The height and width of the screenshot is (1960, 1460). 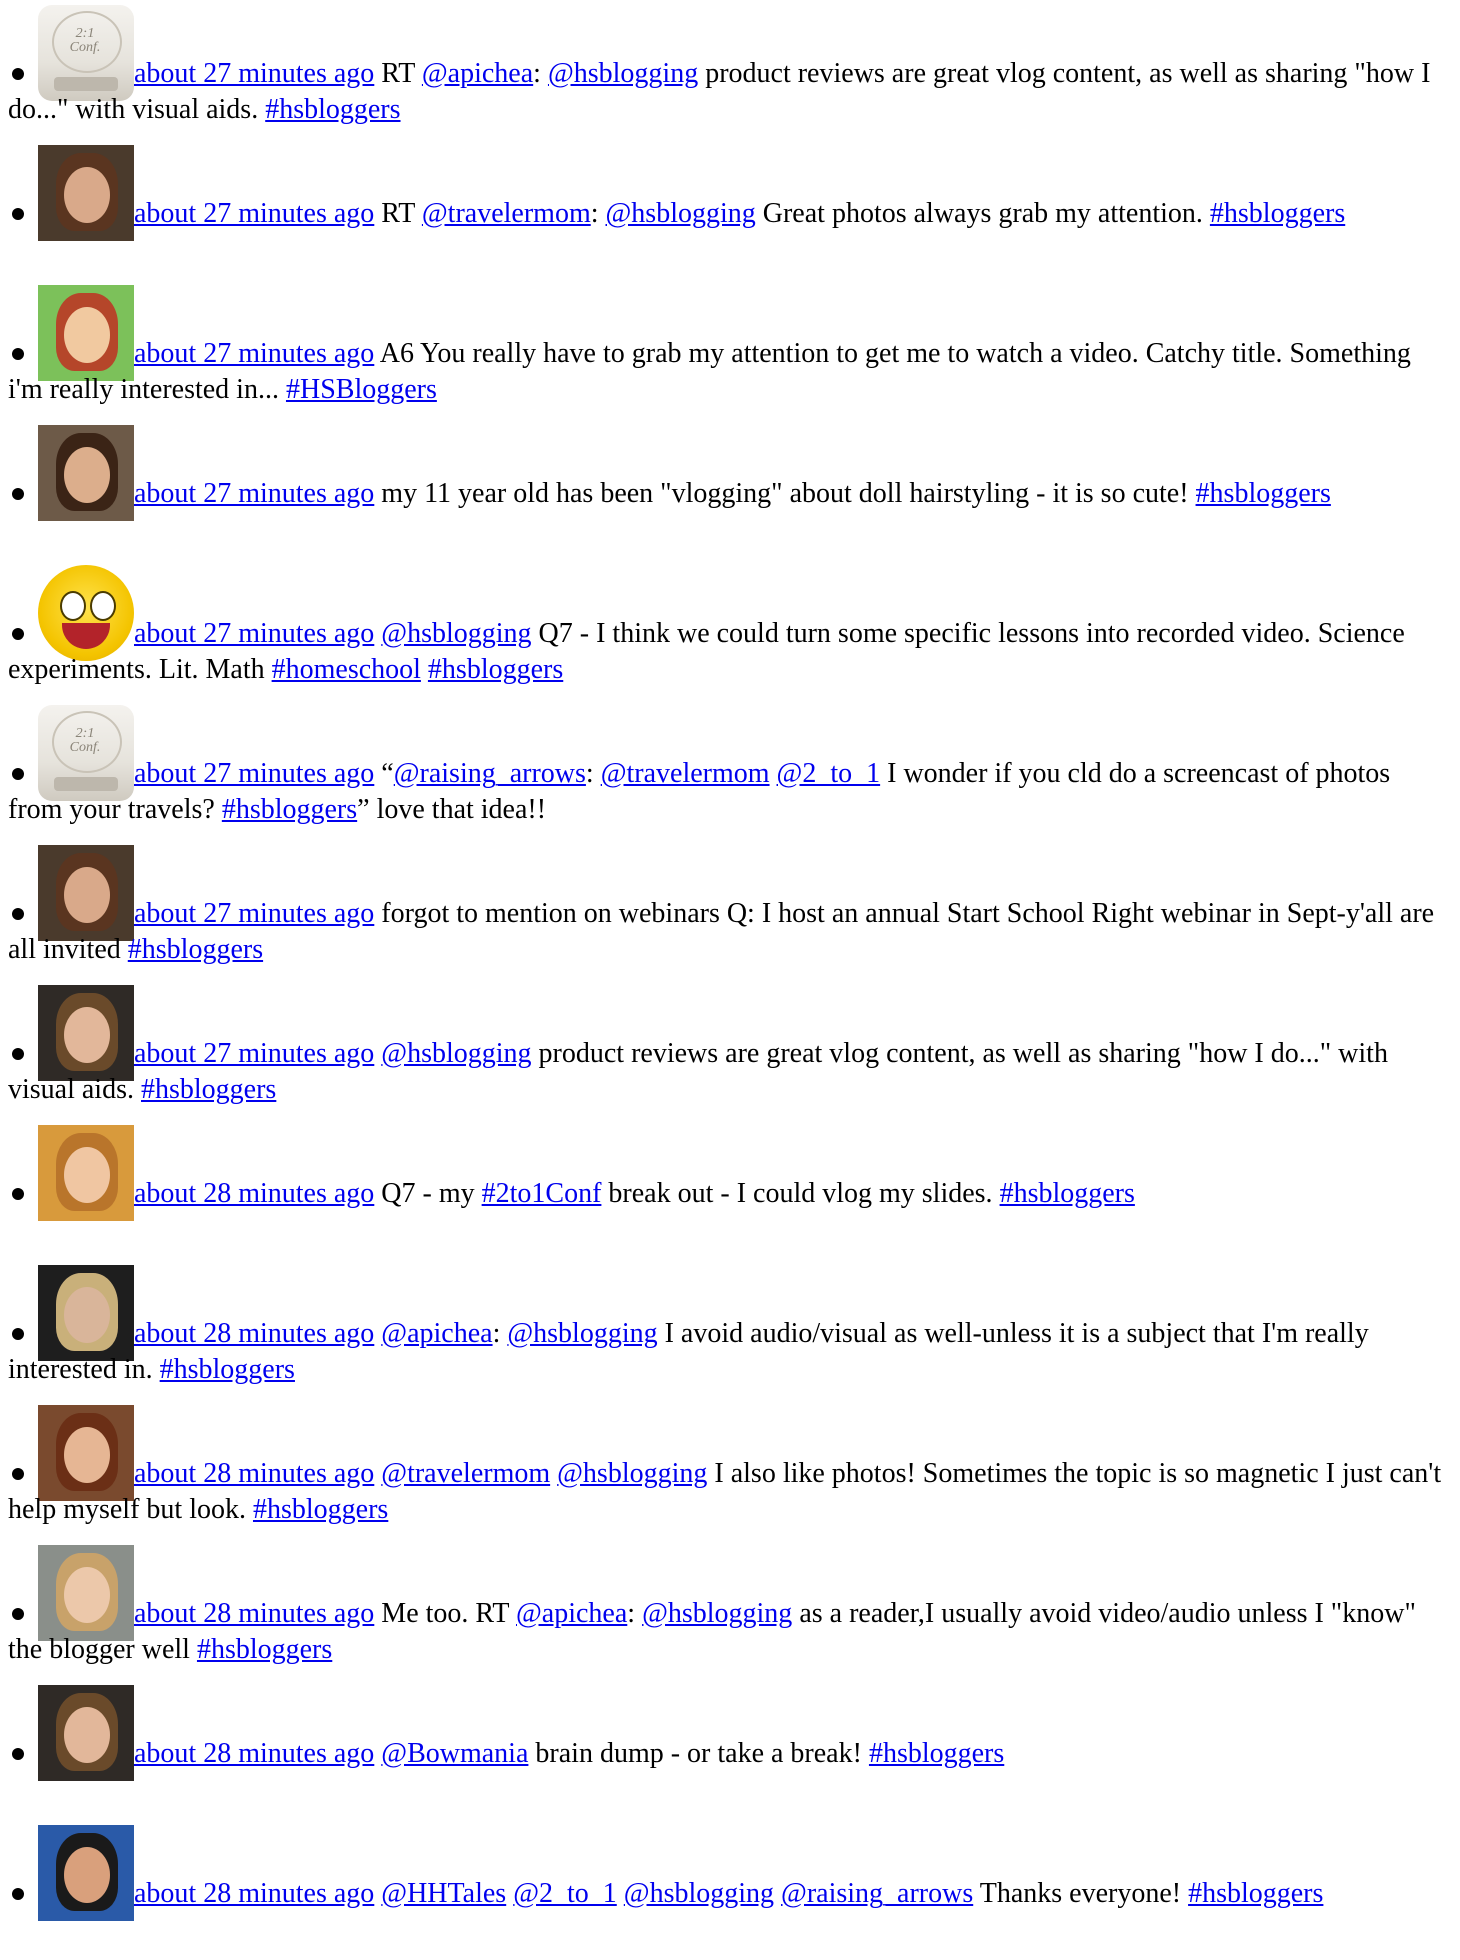 I want to click on tweet-text-segment: “, so click(x=387, y=773).